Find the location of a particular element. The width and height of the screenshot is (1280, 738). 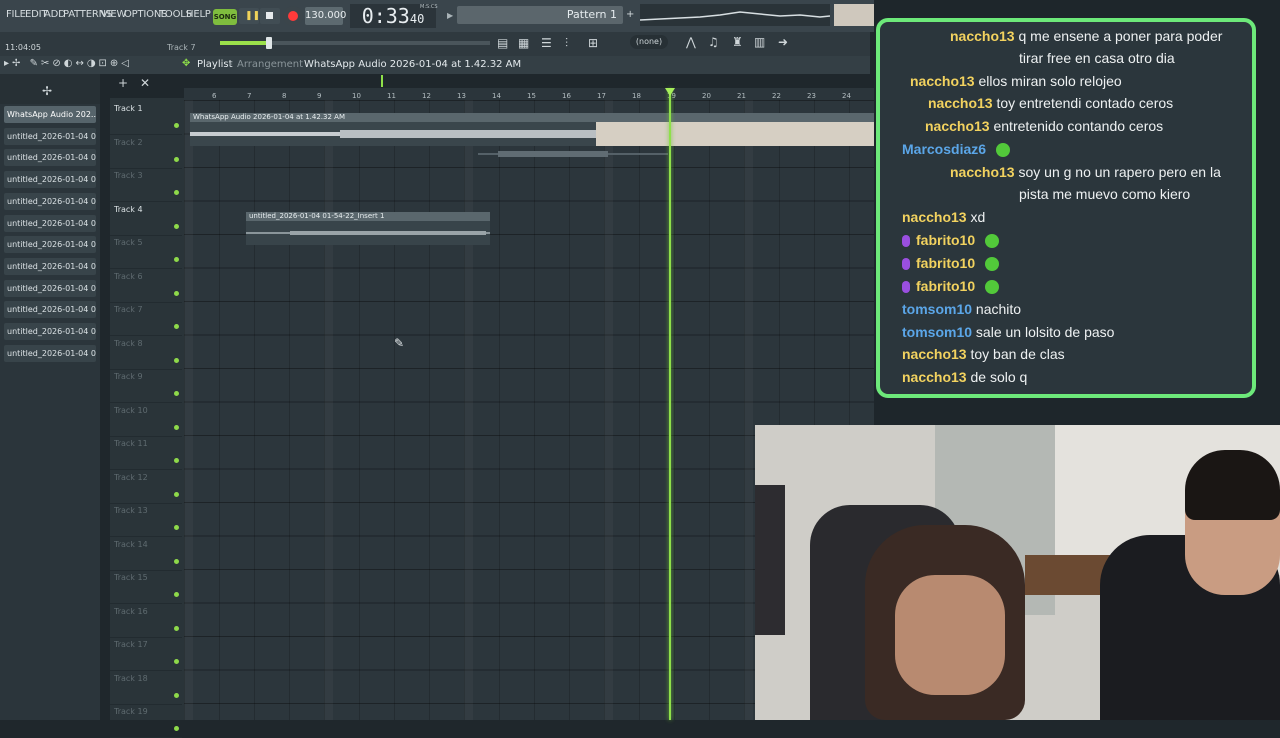

picker-move-icon: ✢ is located at coordinates (47, 91).